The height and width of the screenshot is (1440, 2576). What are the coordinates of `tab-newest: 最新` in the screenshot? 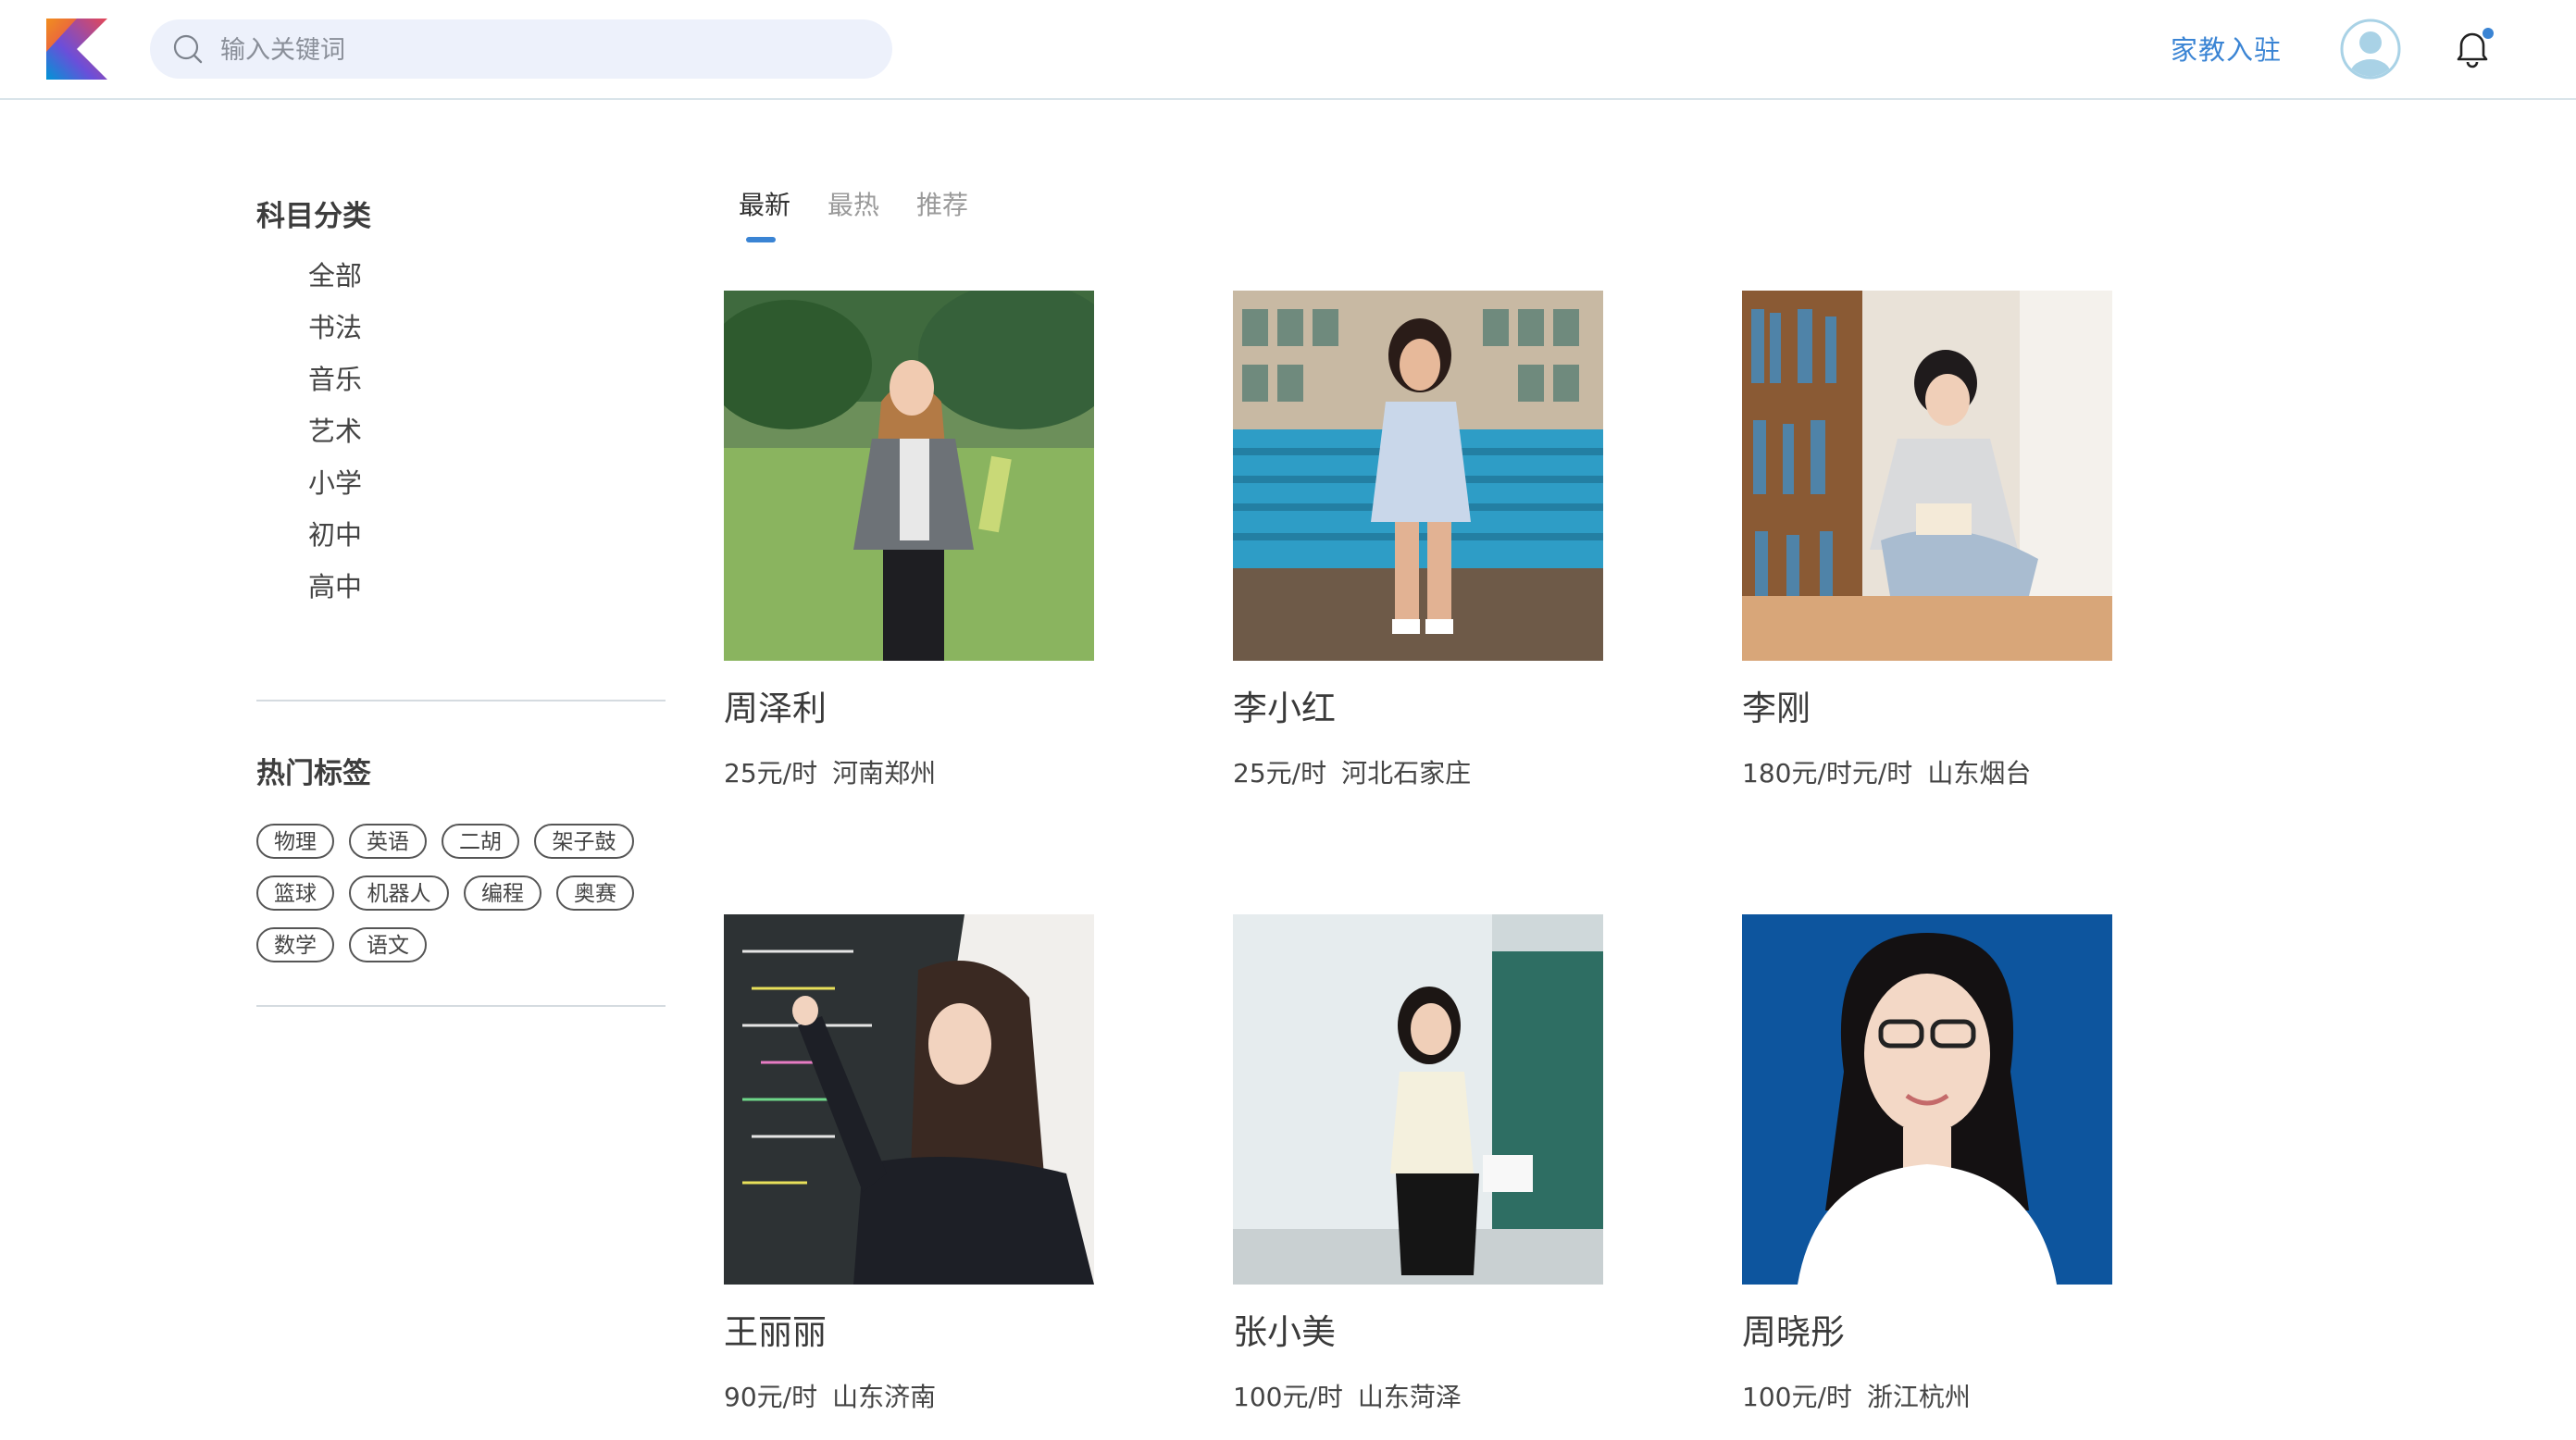 It's located at (764, 203).